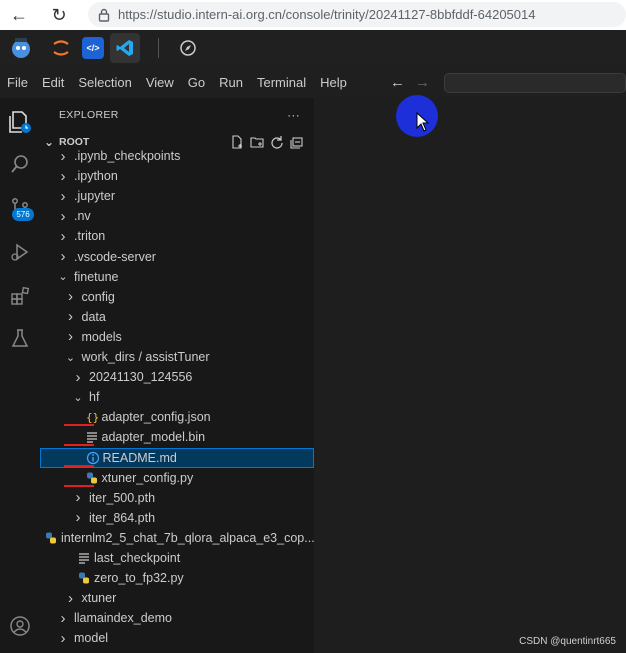  What do you see at coordinates (92, 478) in the screenshot?
I see `python-file-icon` at bounding box center [92, 478].